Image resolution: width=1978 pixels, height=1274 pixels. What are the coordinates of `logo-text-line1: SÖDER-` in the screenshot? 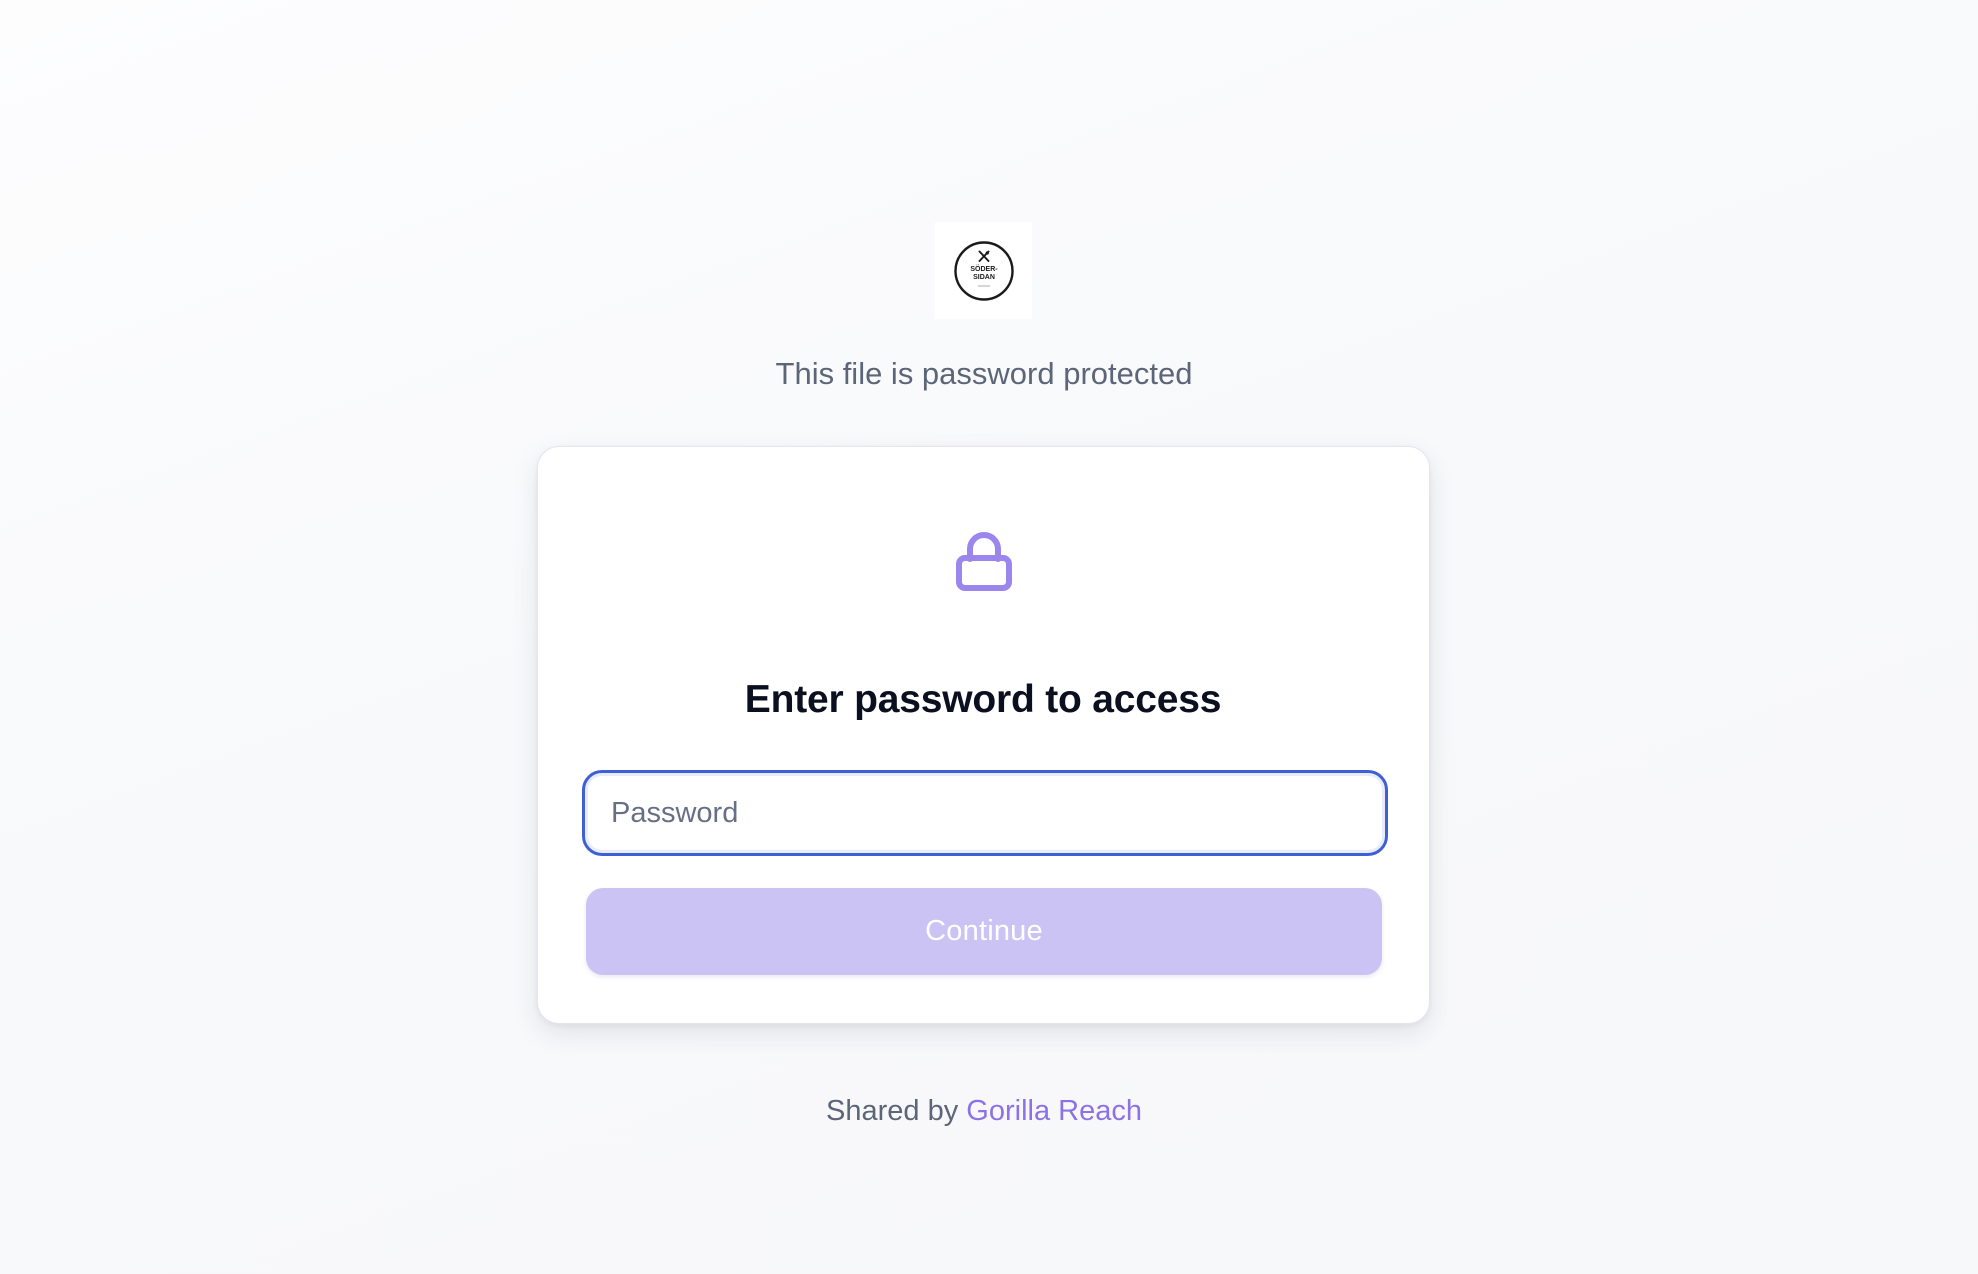 It's located at (984, 268).